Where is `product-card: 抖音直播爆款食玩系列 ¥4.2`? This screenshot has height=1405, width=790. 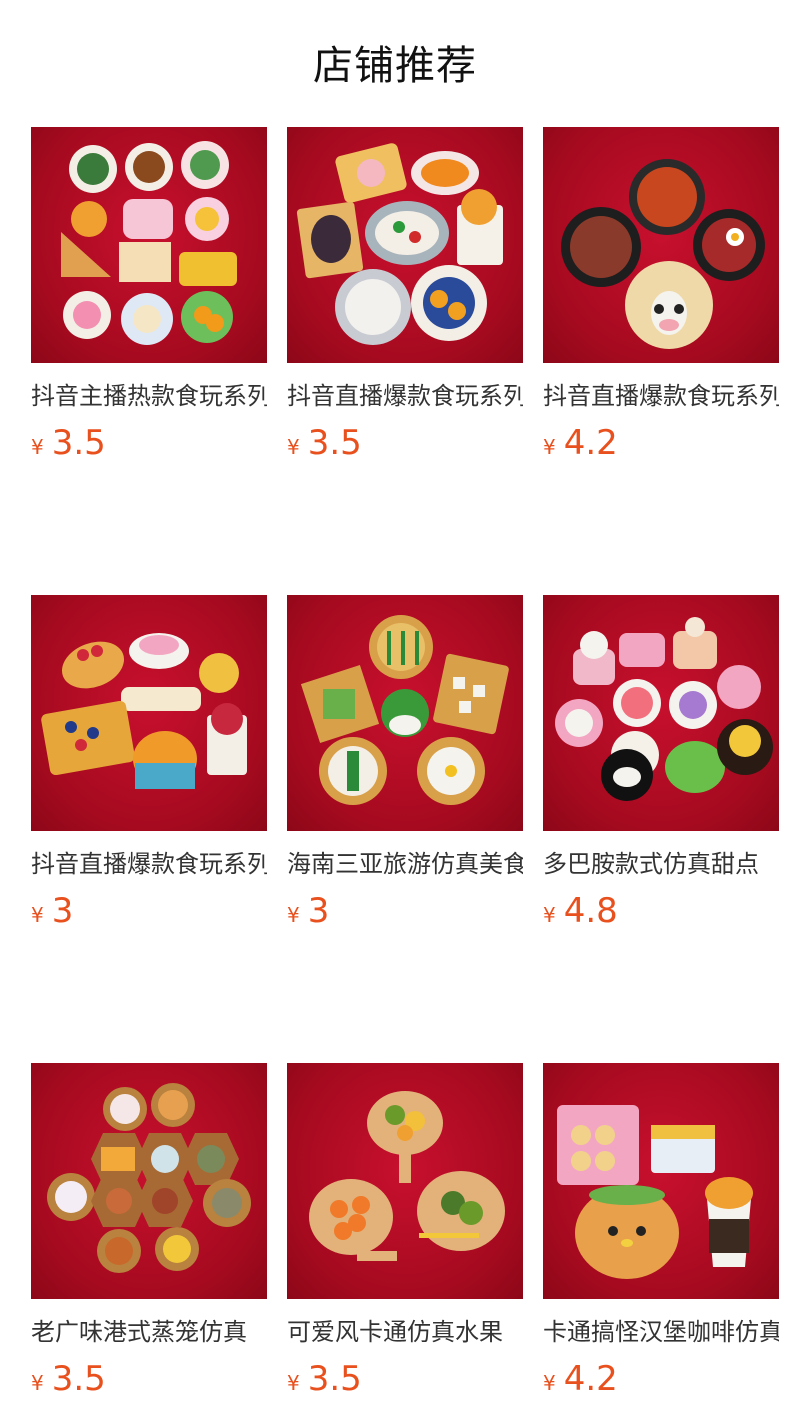 product-card: 抖音直播爆款食玩系列 ¥4.2 is located at coordinates (661, 295).